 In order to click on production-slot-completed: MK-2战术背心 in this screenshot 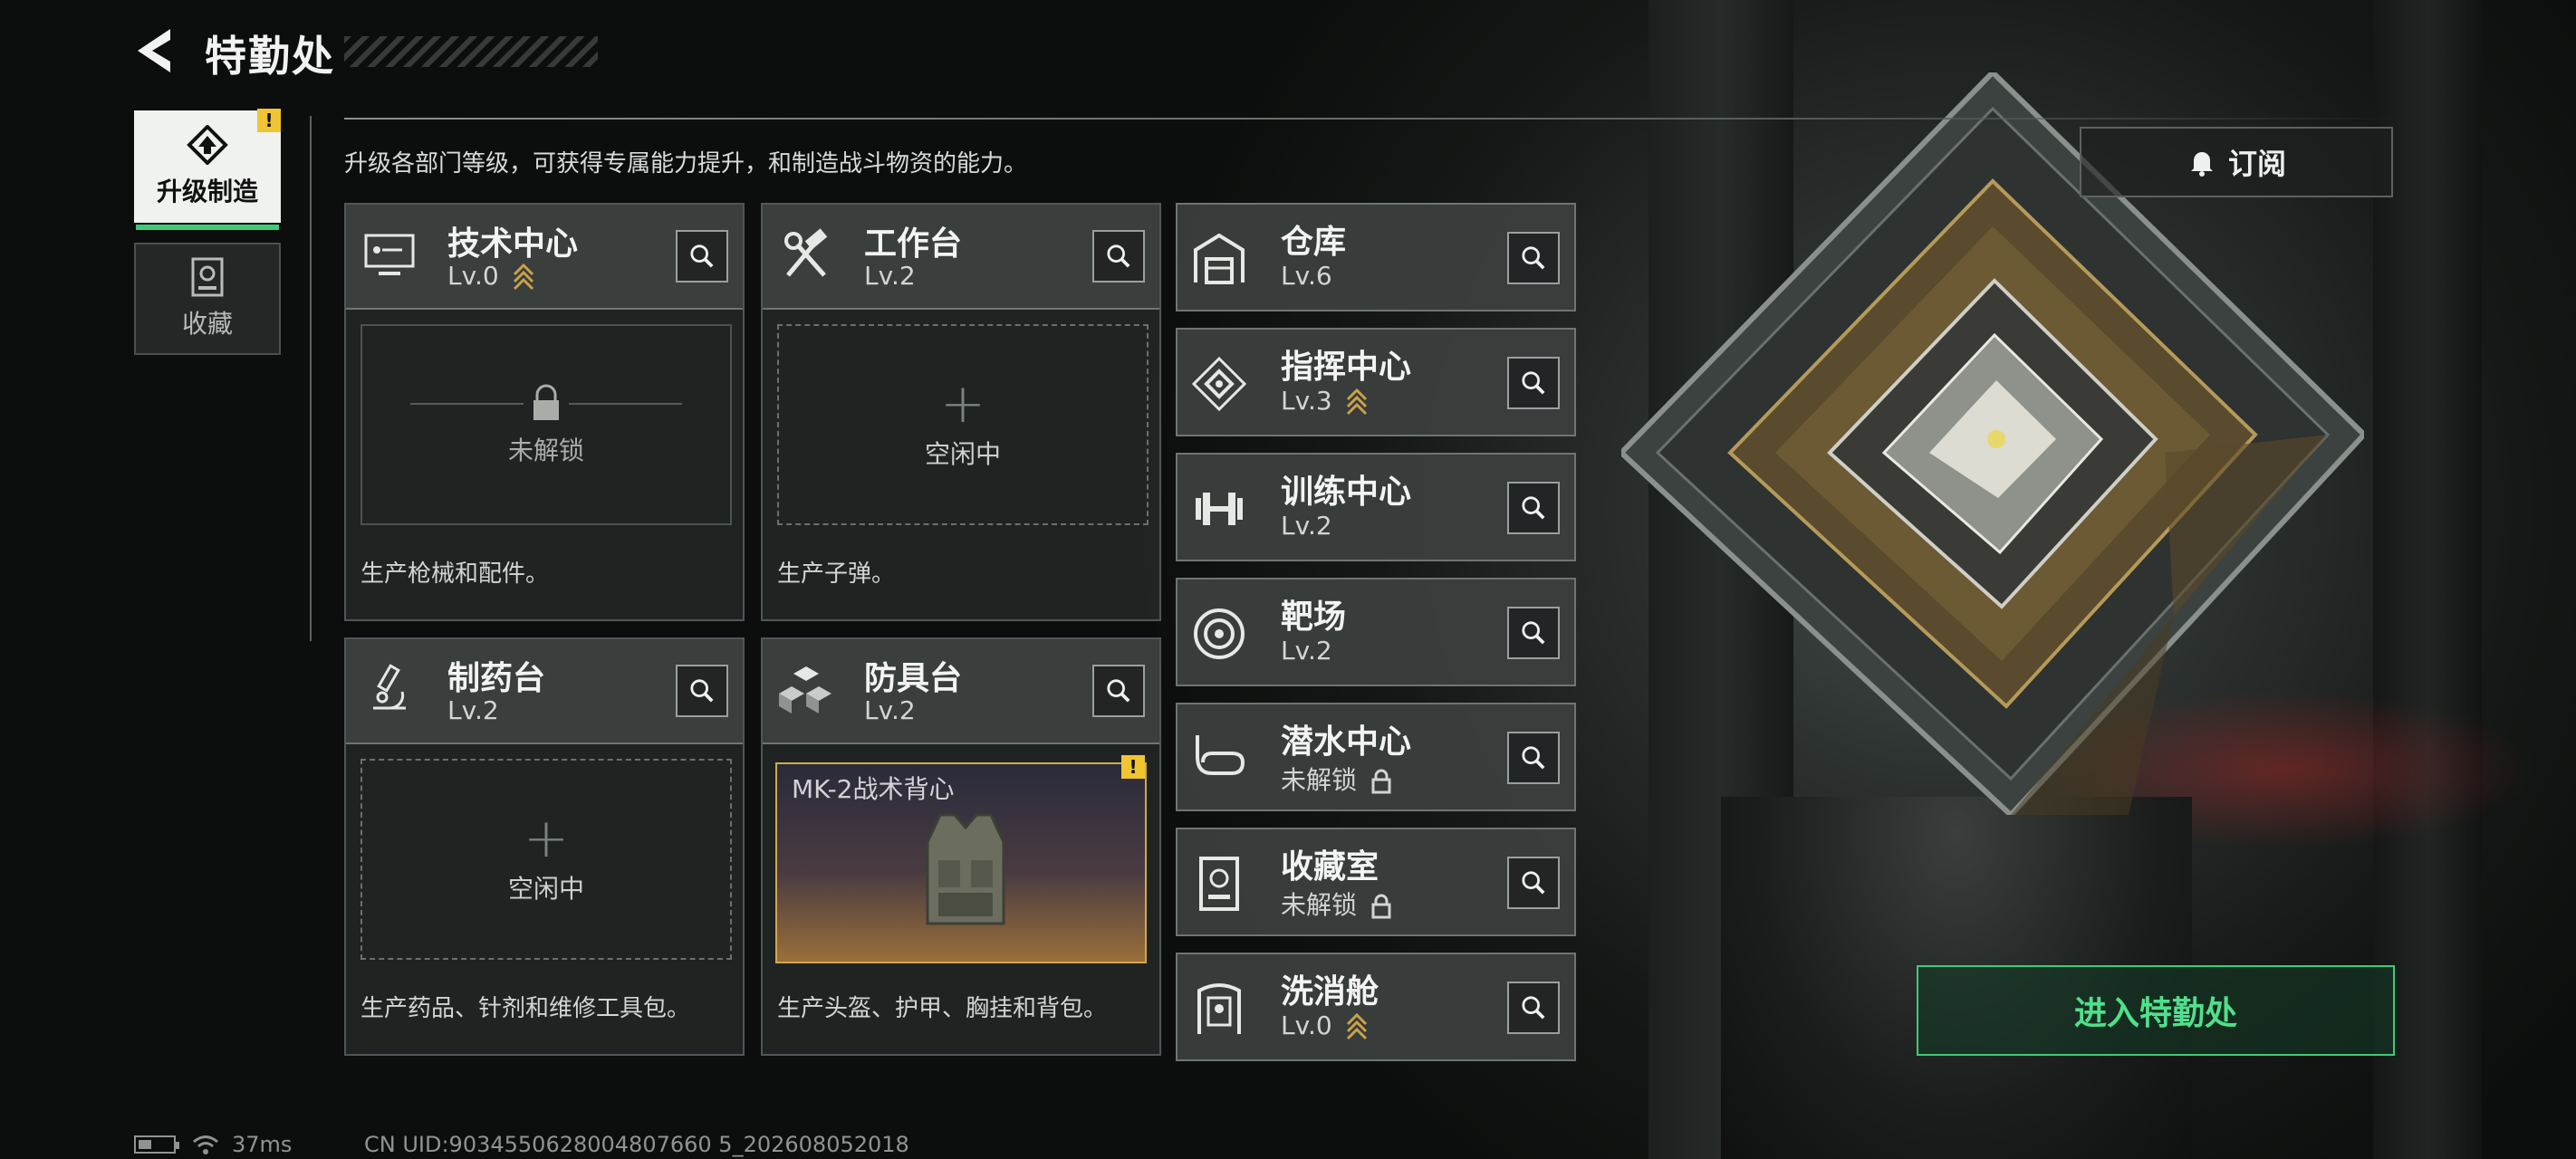, I will do `click(961, 862)`.